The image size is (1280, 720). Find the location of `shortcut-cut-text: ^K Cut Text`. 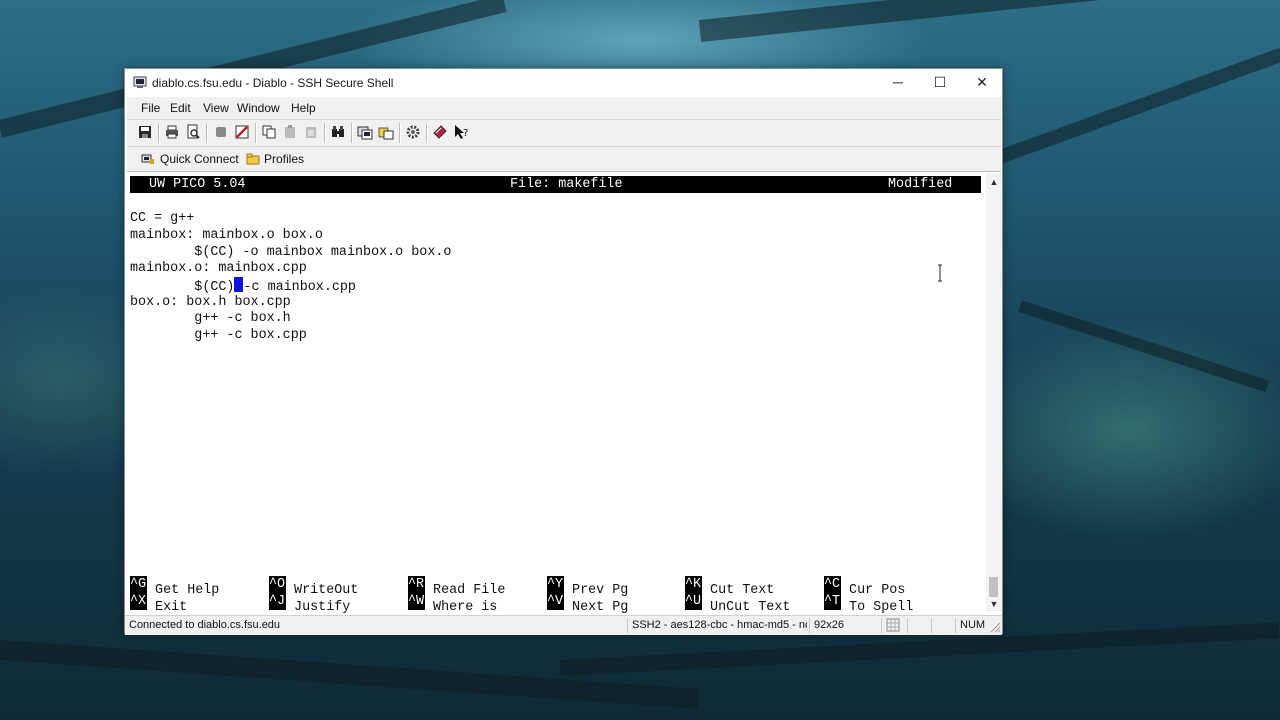

shortcut-cut-text: ^K Cut Text is located at coordinates (729, 587).